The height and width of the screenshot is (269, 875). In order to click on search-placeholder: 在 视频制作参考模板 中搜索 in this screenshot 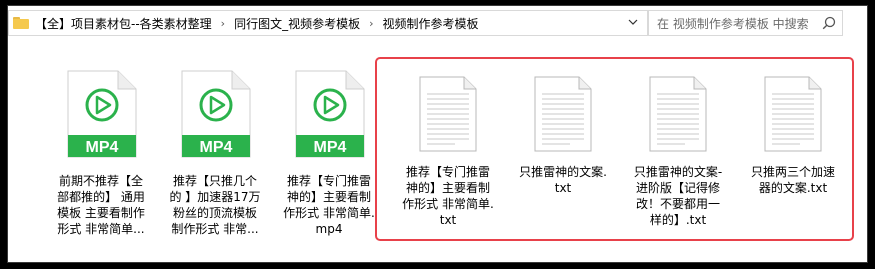, I will do `click(733, 23)`.